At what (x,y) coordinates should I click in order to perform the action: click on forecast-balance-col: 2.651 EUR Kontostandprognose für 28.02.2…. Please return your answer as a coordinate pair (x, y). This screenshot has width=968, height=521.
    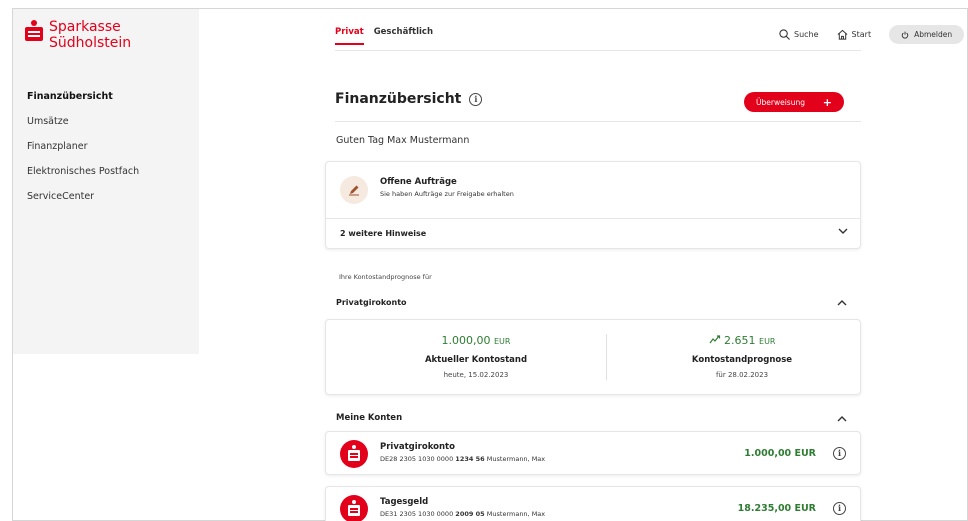
    Looking at the image, I should click on (742, 356).